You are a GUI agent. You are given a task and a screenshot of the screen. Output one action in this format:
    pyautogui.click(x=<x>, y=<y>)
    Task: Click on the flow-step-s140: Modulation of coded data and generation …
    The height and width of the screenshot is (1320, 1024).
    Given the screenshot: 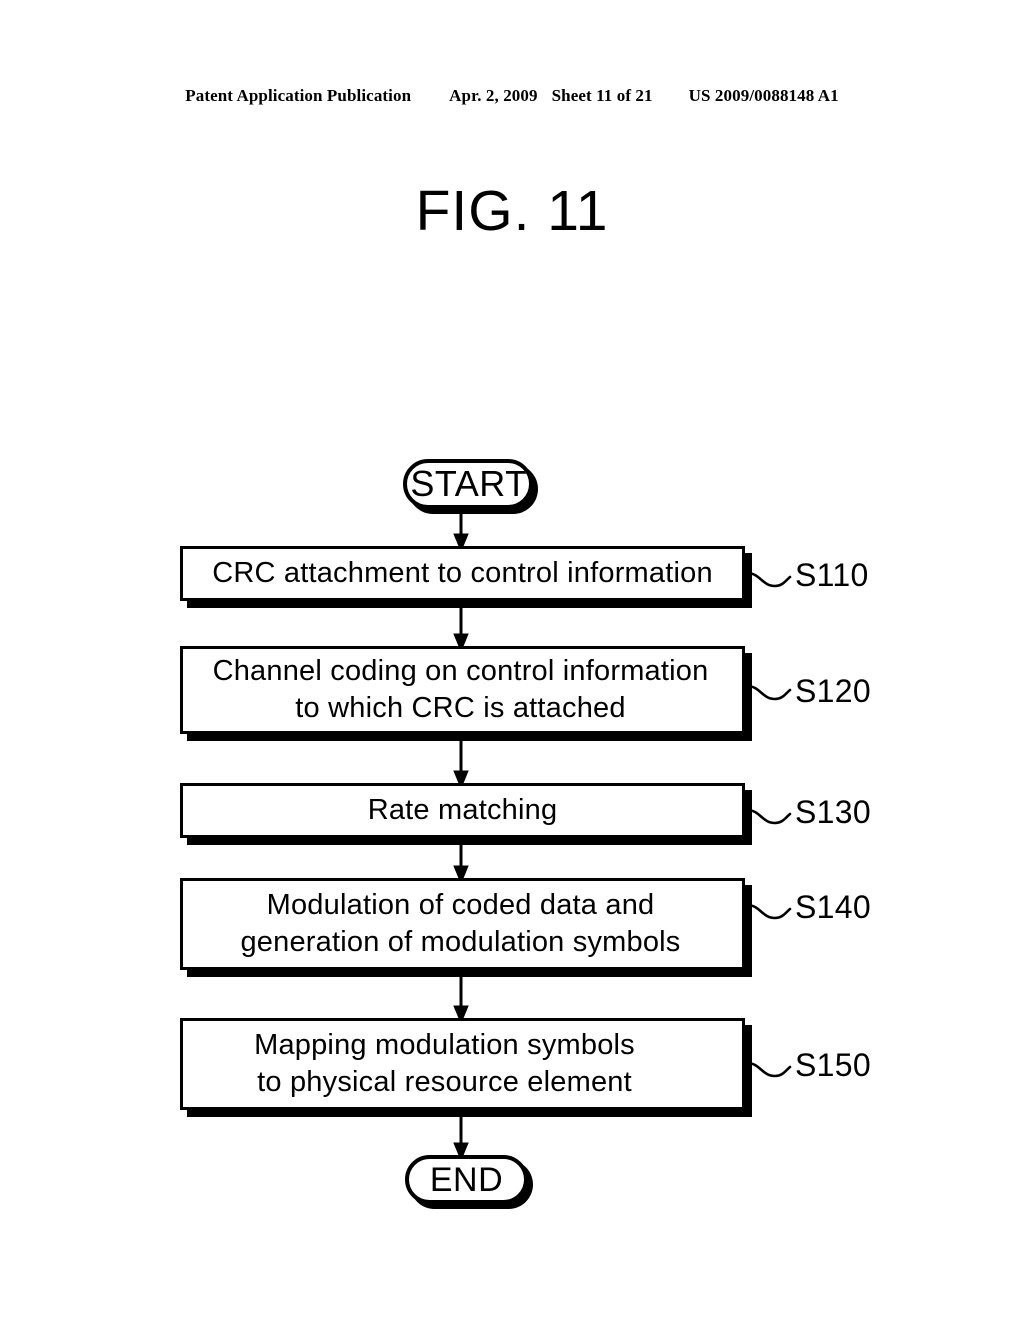 What is the action you would take?
    pyautogui.click(x=462, y=924)
    